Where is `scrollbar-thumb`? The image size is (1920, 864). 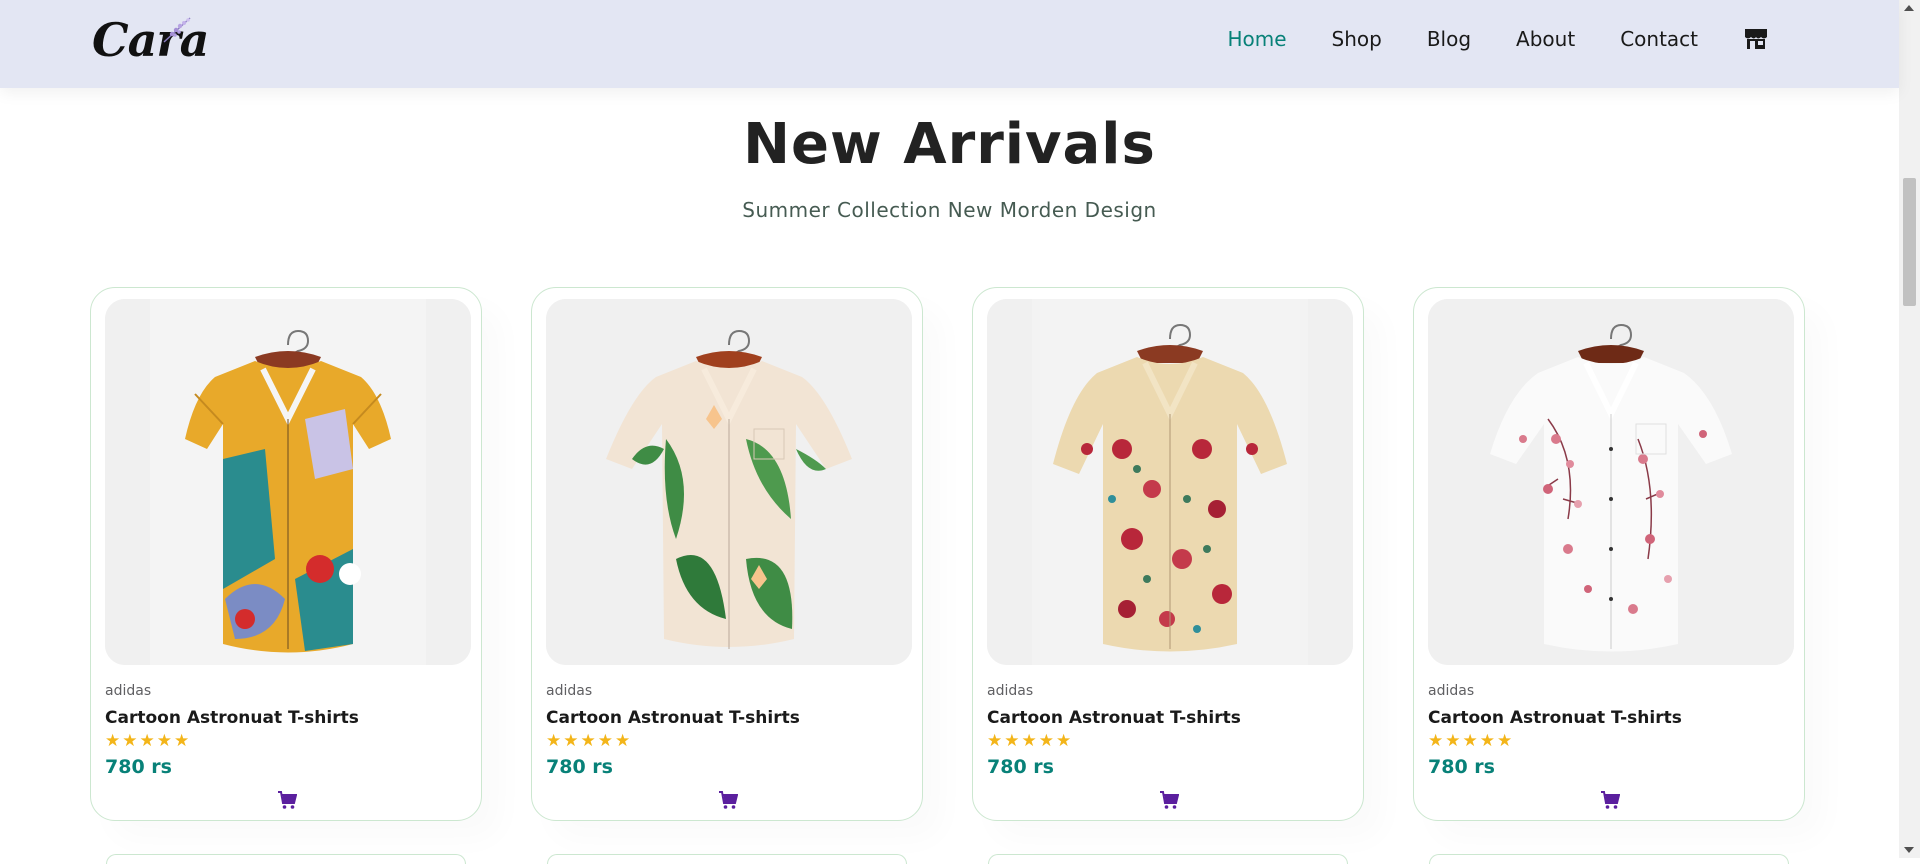
scrollbar-thumb is located at coordinates (1909, 242).